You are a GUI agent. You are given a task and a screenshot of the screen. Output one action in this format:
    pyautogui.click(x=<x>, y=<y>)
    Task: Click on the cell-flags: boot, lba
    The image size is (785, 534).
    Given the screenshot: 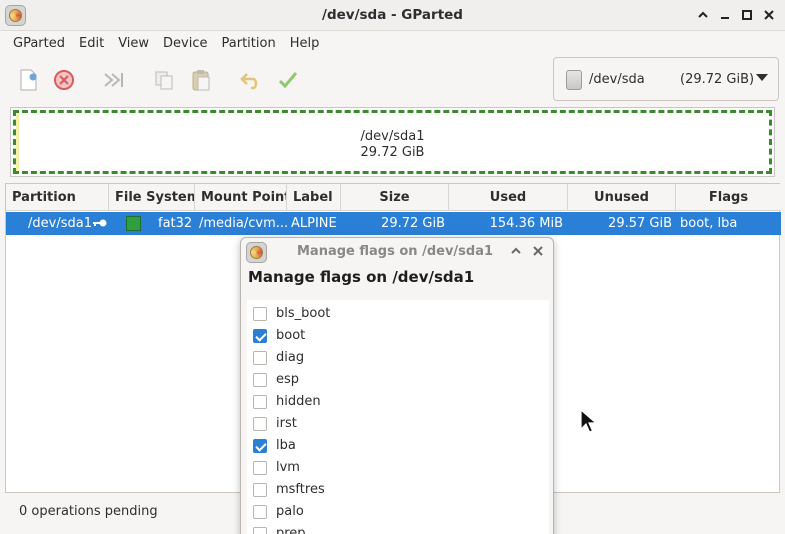 What is the action you would take?
    pyautogui.click(x=709, y=223)
    